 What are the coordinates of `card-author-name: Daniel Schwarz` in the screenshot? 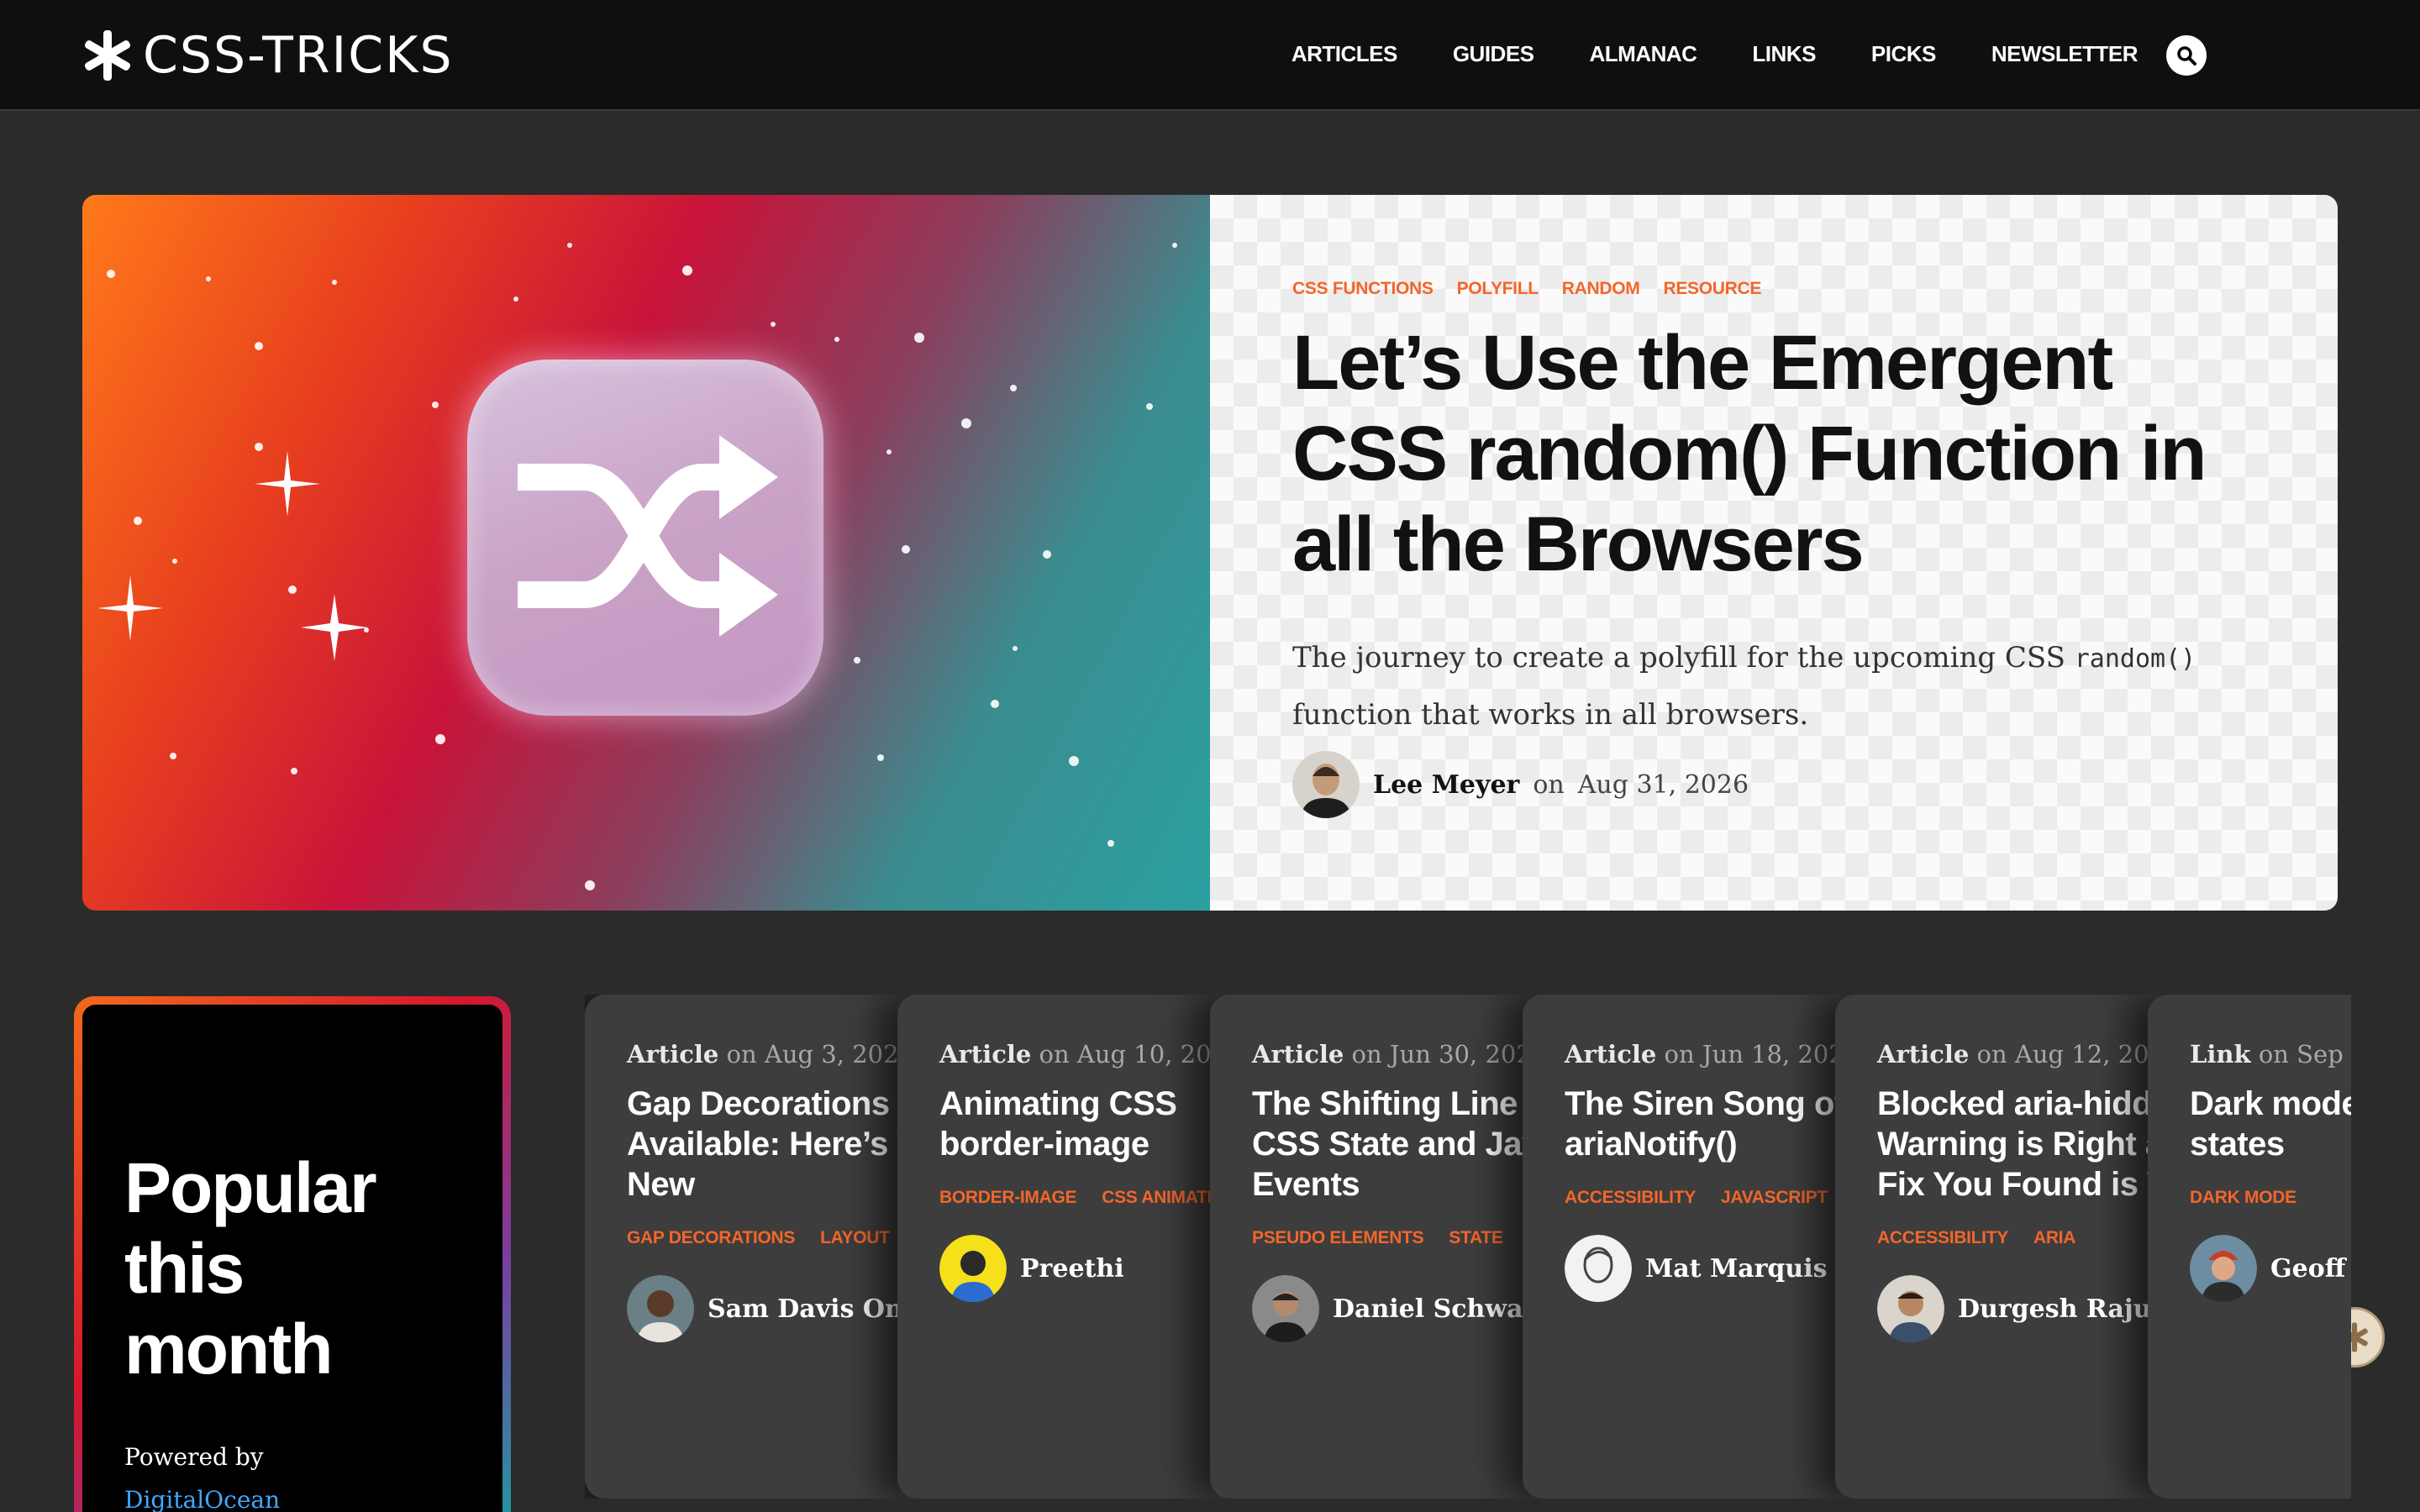 It's located at (1441, 1309).